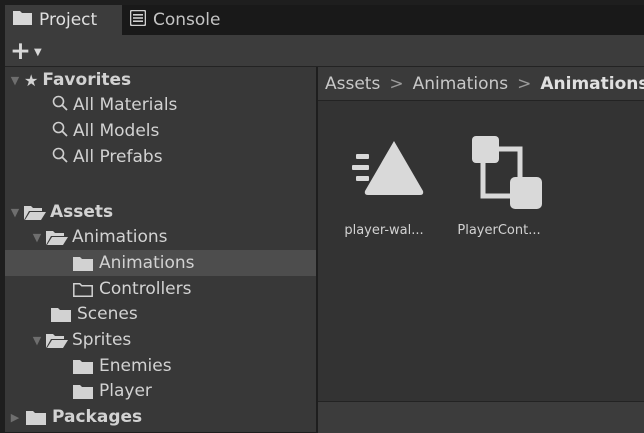 The width and height of the screenshot is (644, 433). What do you see at coordinates (20, 50) in the screenshot?
I see `plus-icon: +` at bounding box center [20, 50].